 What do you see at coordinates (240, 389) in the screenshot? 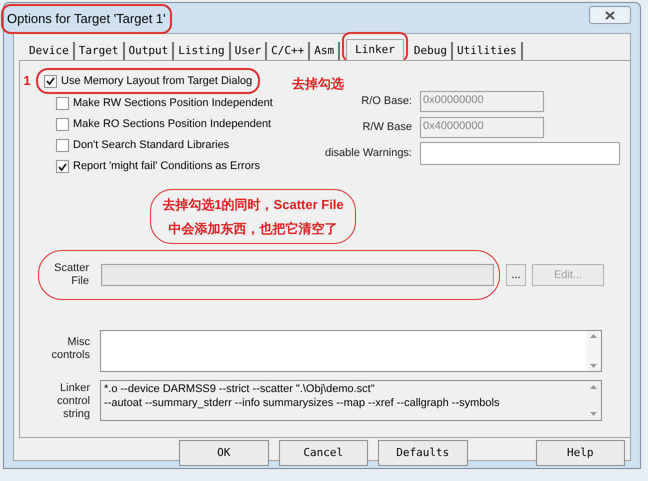
I see `code-line: *.o --device DARMSS9 --strict --scatter ".\Obj\demo.sct"` at bounding box center [240, 389].